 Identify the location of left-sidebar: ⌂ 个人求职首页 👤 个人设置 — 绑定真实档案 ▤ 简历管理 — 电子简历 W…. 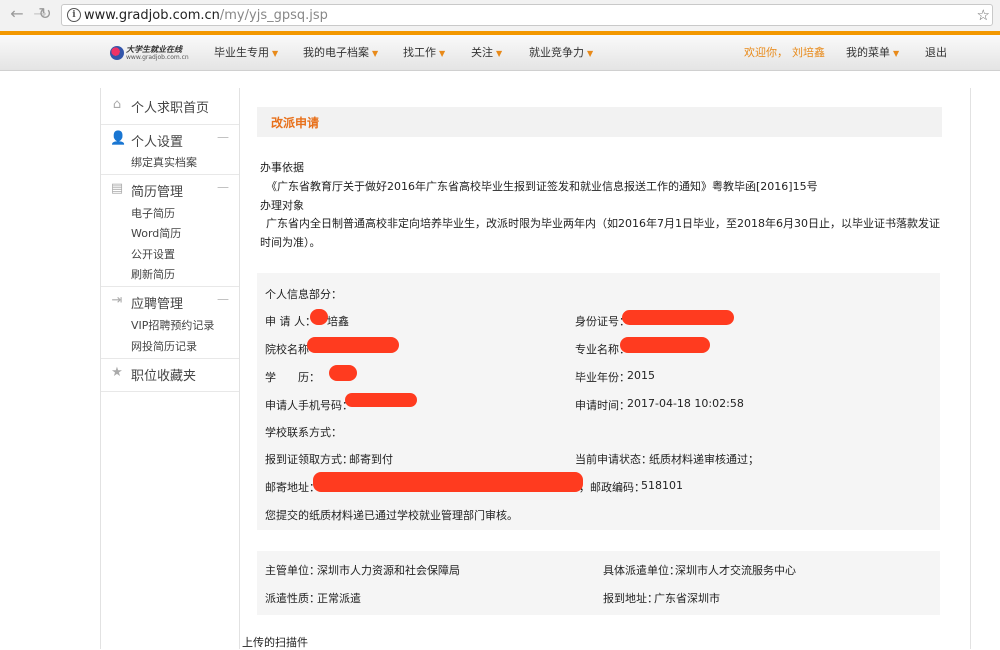
(170, 368).